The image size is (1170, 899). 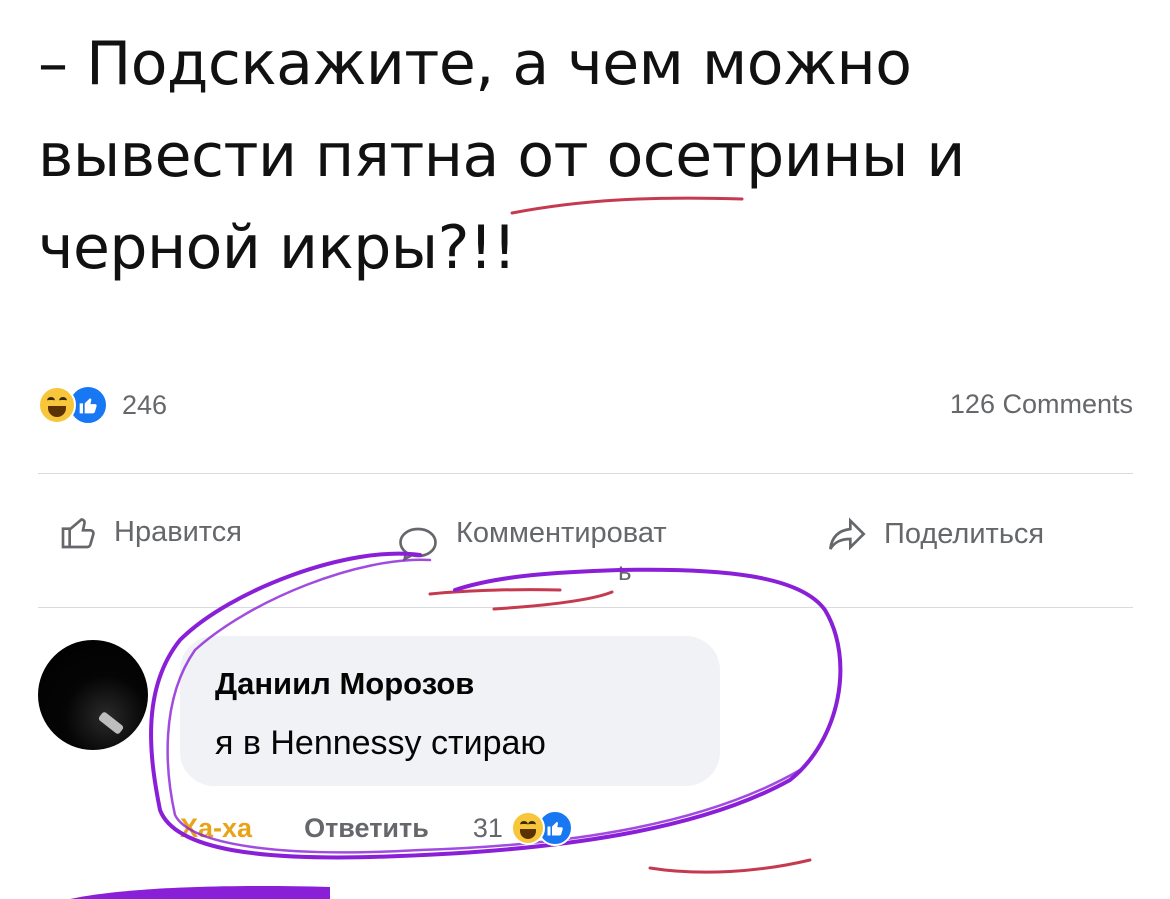 I want to click on avatar, so click(x=93, y=695).